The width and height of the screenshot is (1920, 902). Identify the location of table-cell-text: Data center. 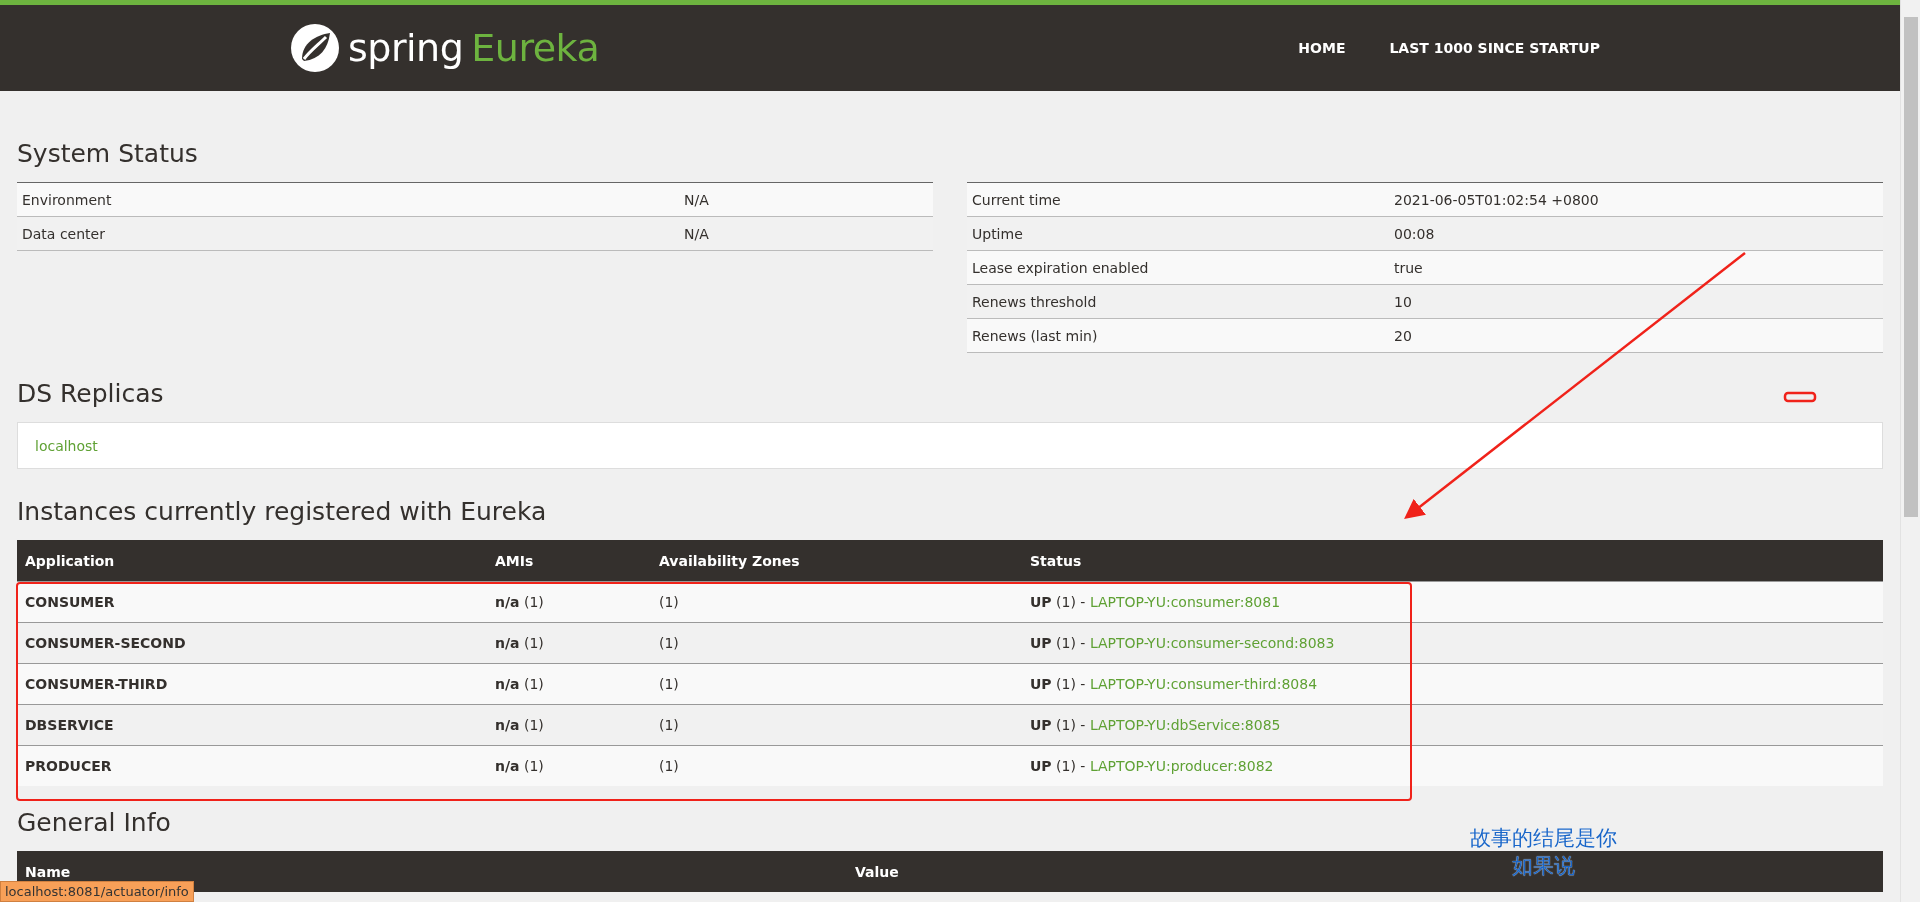
(64, 233).